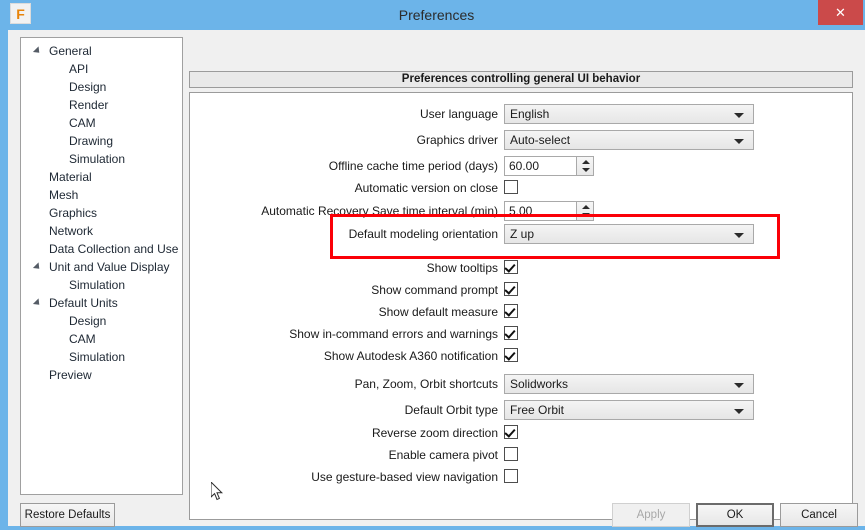  What do you see at coordinates (511, 476) in the screenshot?
I see `checkbox-use-gesture-based-view-navigation` at bounding box center [511, 476].